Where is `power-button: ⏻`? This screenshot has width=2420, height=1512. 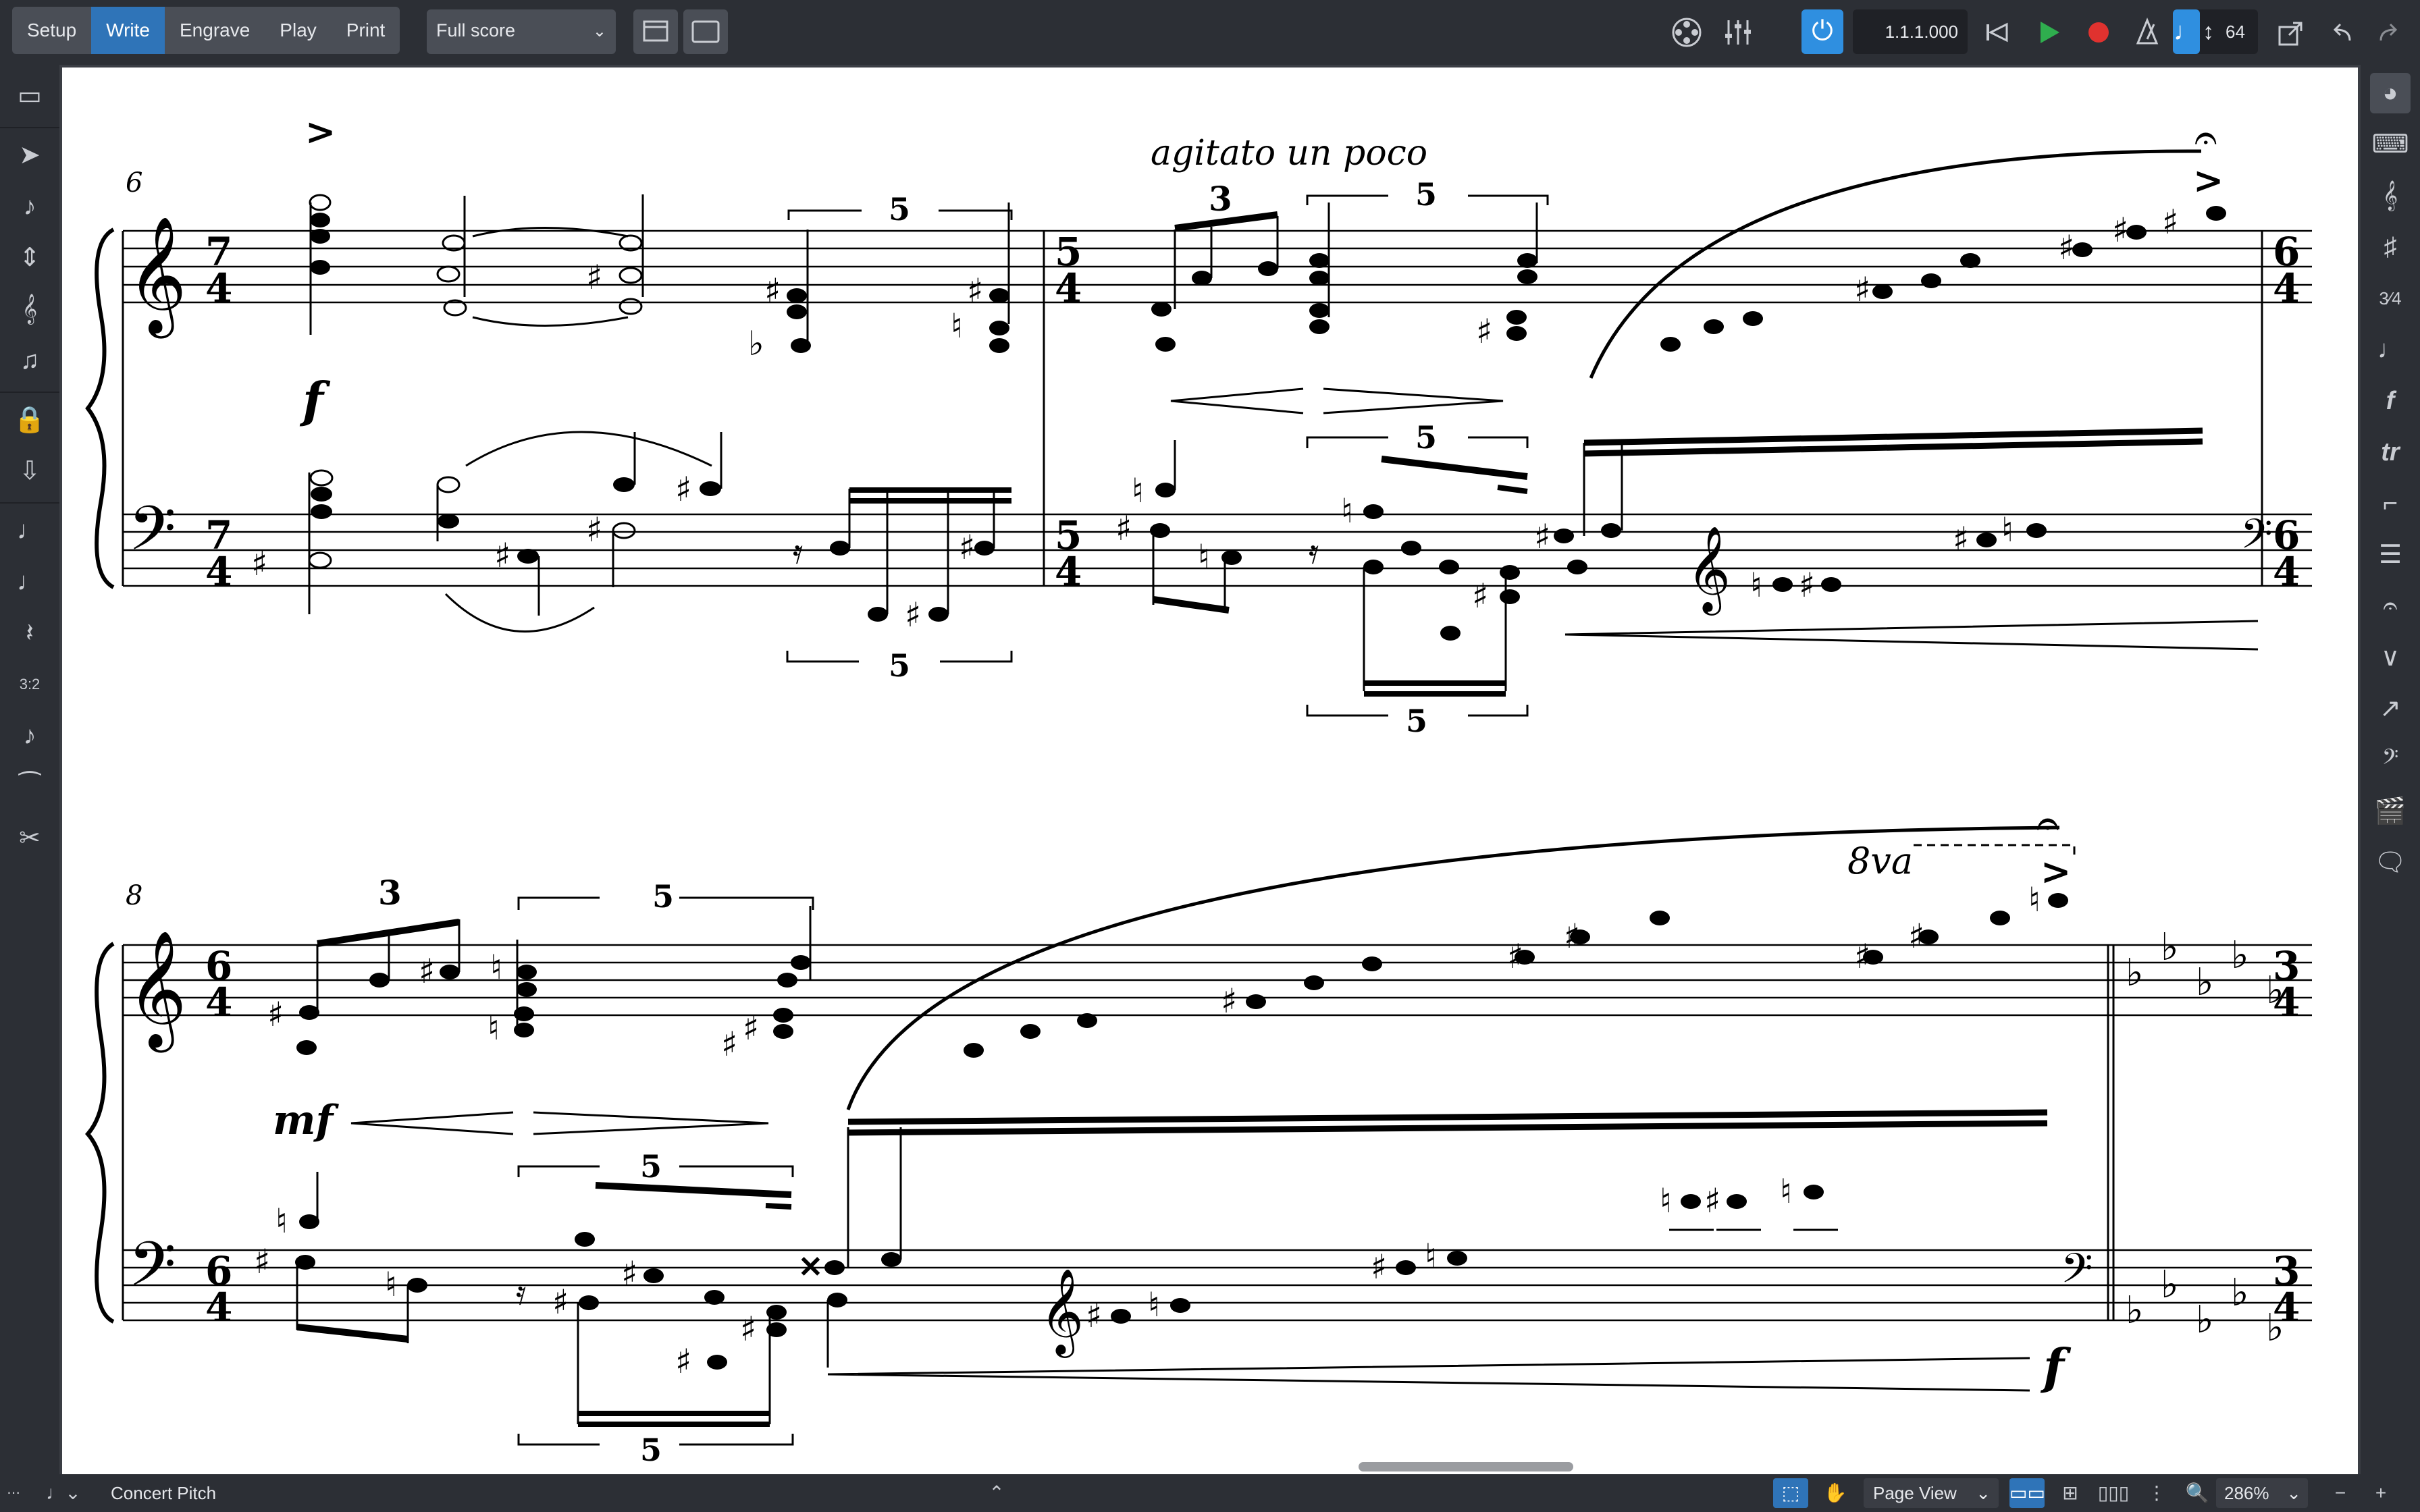
power-button: ⏻ is located at coordinates (1822, 31).